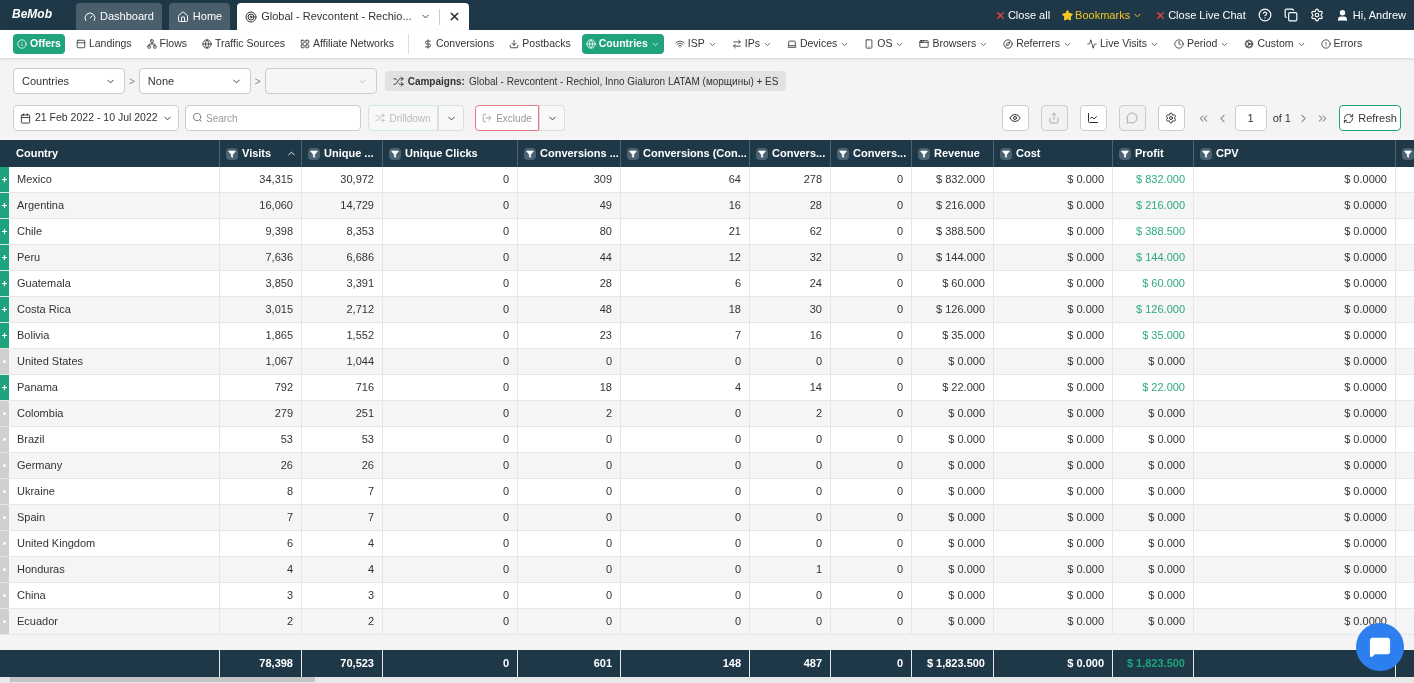  What do you see at coordinates (251, 16) in the screenshot?
I see `target-icon` at bounding box center [251, 16].